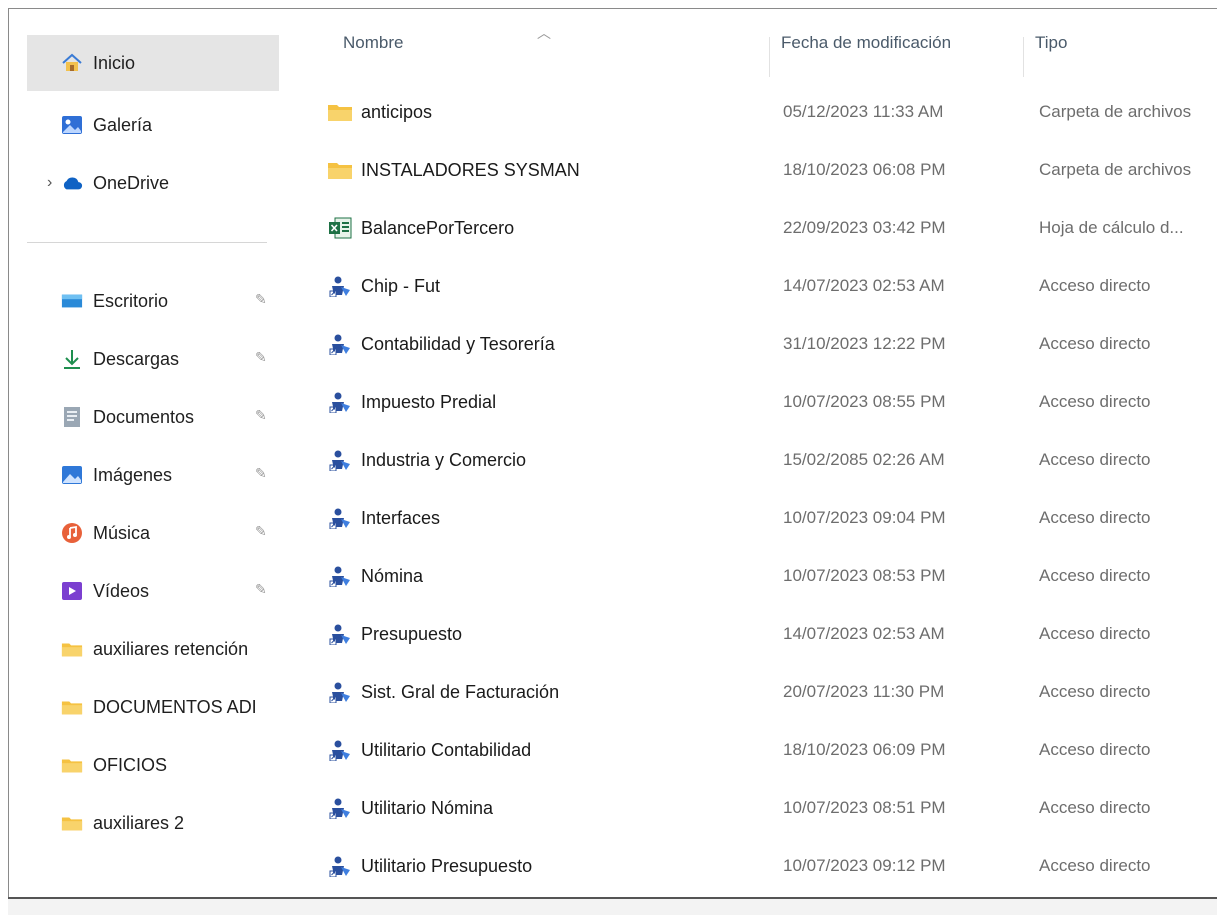  I want to click on file-name-cell: Interfaces, so click(383, 518).